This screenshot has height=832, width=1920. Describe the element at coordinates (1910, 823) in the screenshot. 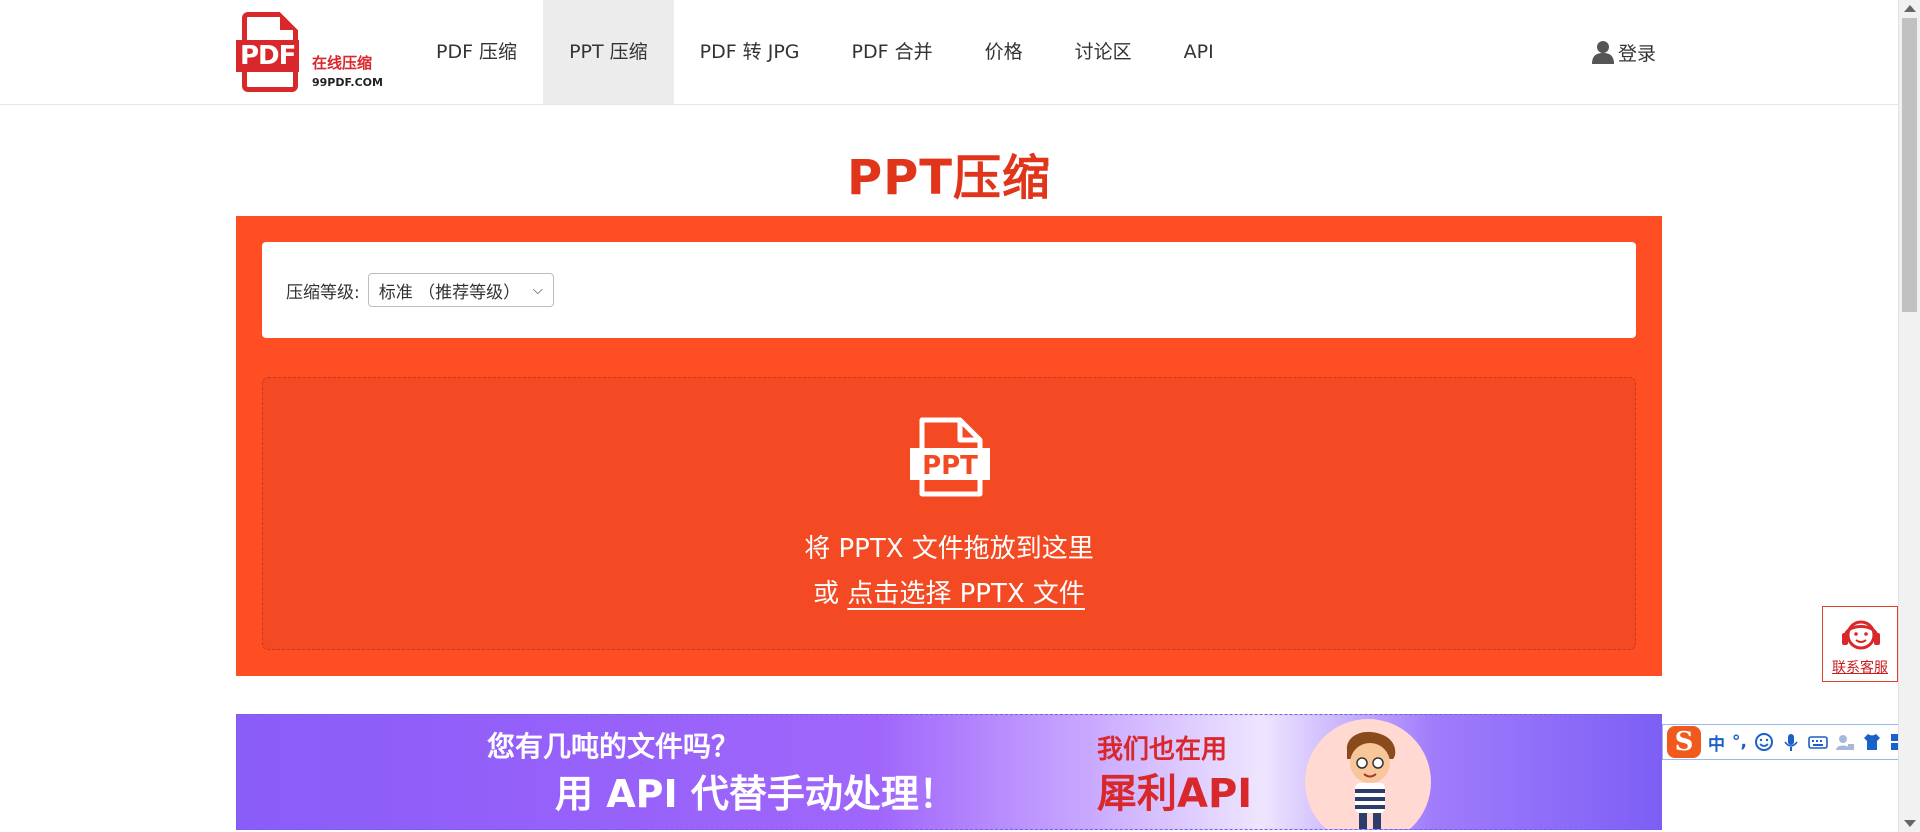

I see `scroll-down-arrow-icon` at that location.